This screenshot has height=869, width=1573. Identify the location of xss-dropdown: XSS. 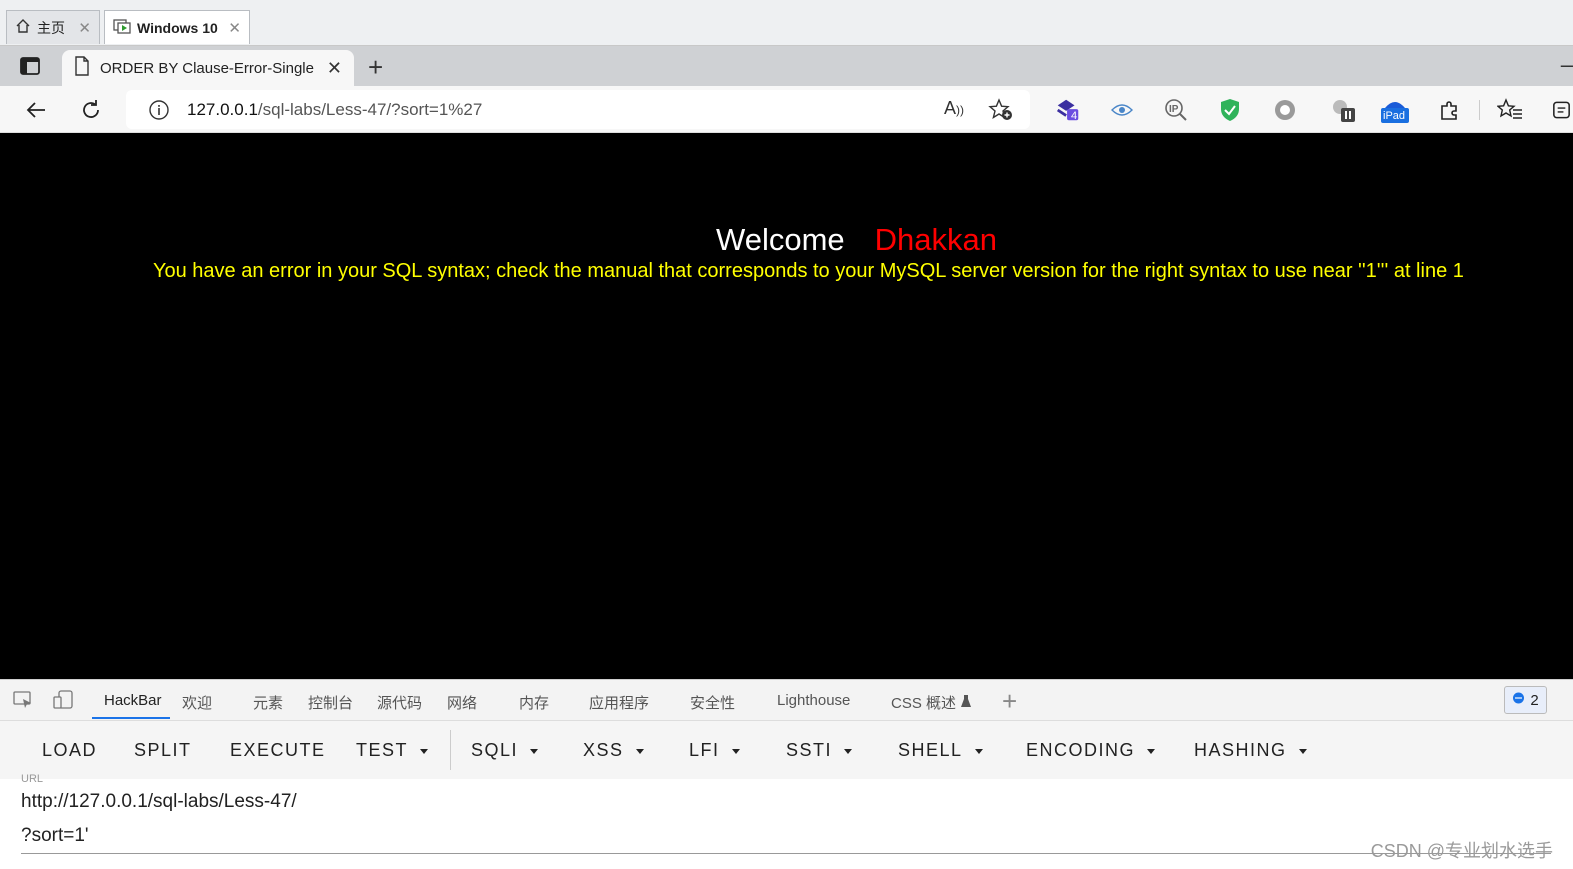
(613, 750).